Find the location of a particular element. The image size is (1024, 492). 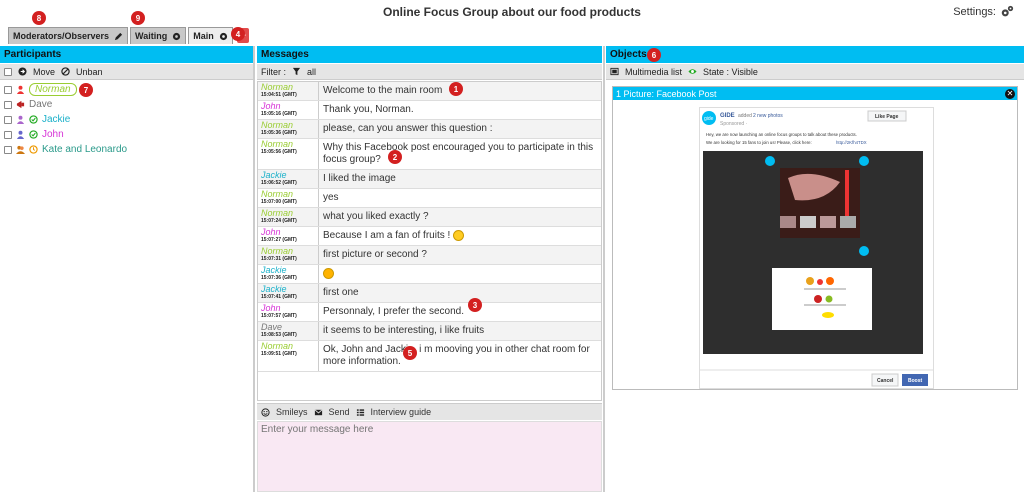

arrow-right-icon is located at coordinates (22, 71).